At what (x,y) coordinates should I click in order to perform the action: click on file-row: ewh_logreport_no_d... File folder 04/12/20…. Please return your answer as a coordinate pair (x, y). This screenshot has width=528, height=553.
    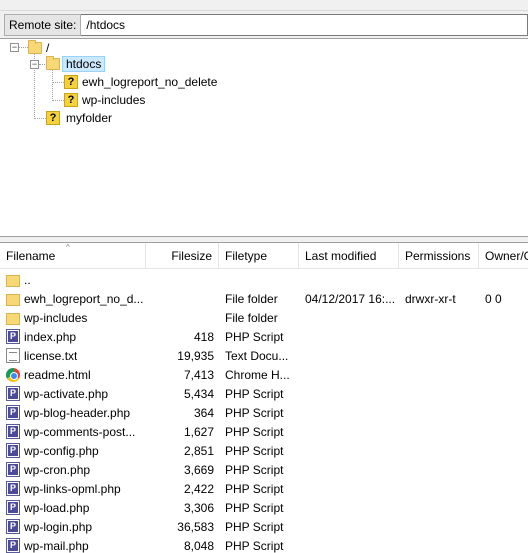
    Looking at the image, I should click on (264, 298).